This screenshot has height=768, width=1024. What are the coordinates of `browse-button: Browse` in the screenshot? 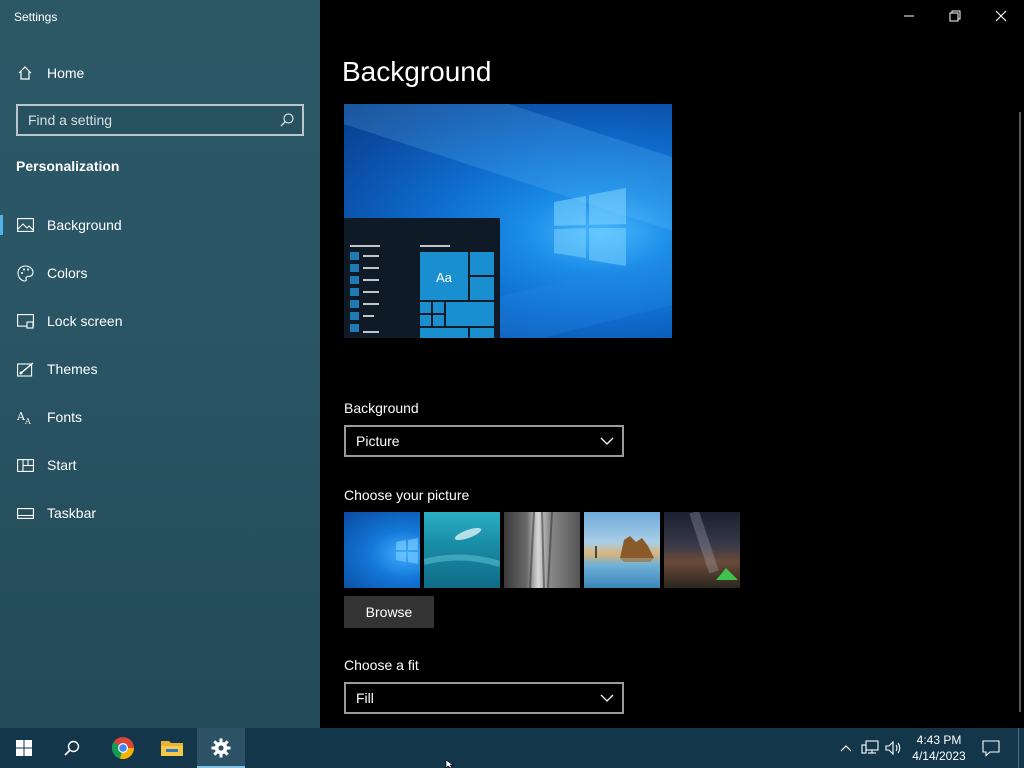 It's located at (389, 612).